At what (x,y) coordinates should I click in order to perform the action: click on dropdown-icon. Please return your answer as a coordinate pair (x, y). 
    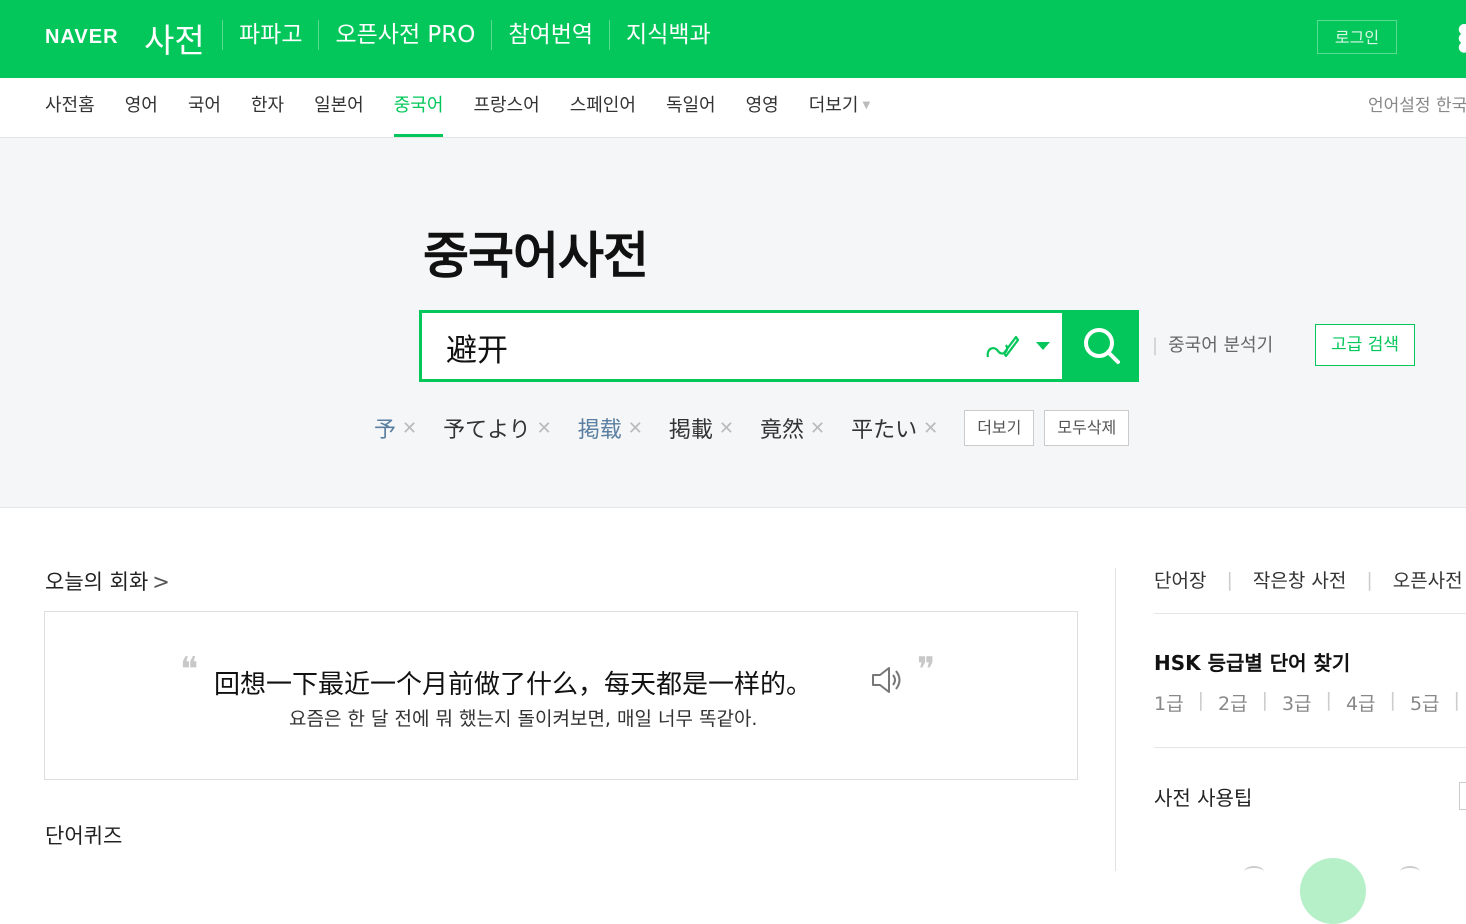
    Looking at the image, I should click on (1043, 346).